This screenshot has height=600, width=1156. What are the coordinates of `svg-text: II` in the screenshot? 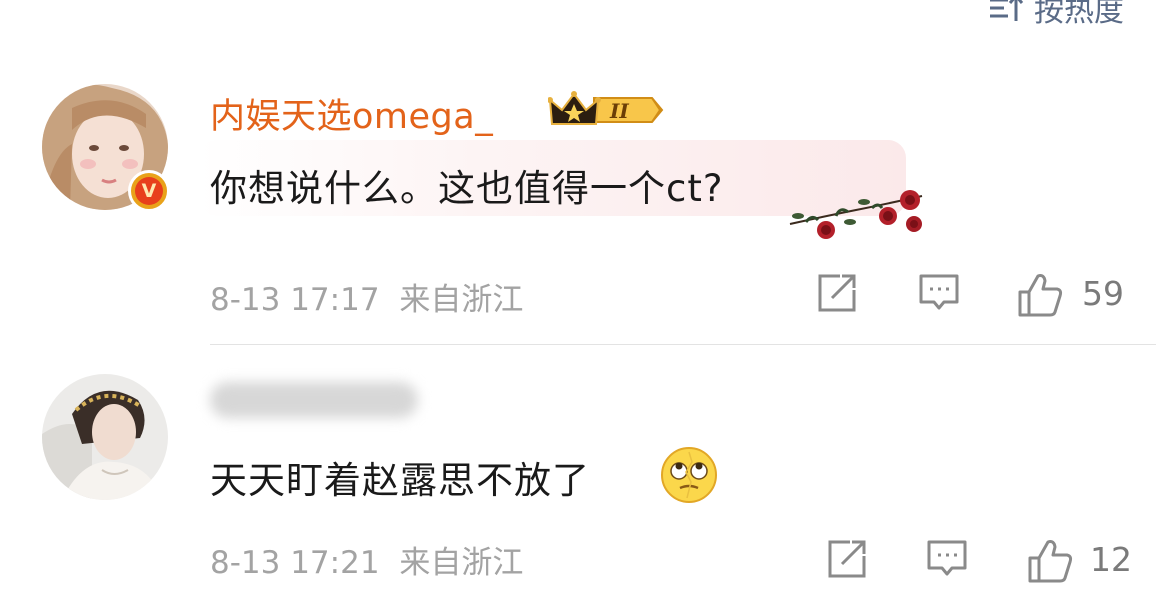 It's located at (619, 111).